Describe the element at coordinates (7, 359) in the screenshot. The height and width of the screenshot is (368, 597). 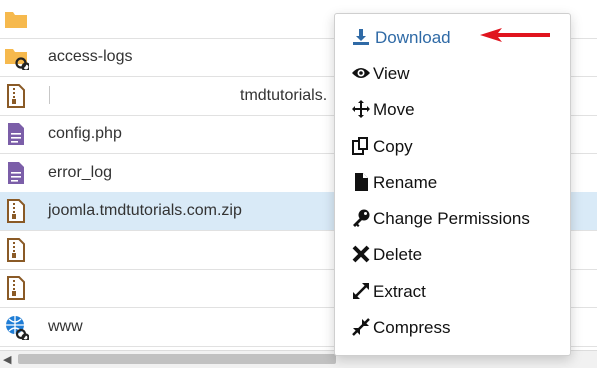
I see `scroll-left-icon: ◀` at that location.